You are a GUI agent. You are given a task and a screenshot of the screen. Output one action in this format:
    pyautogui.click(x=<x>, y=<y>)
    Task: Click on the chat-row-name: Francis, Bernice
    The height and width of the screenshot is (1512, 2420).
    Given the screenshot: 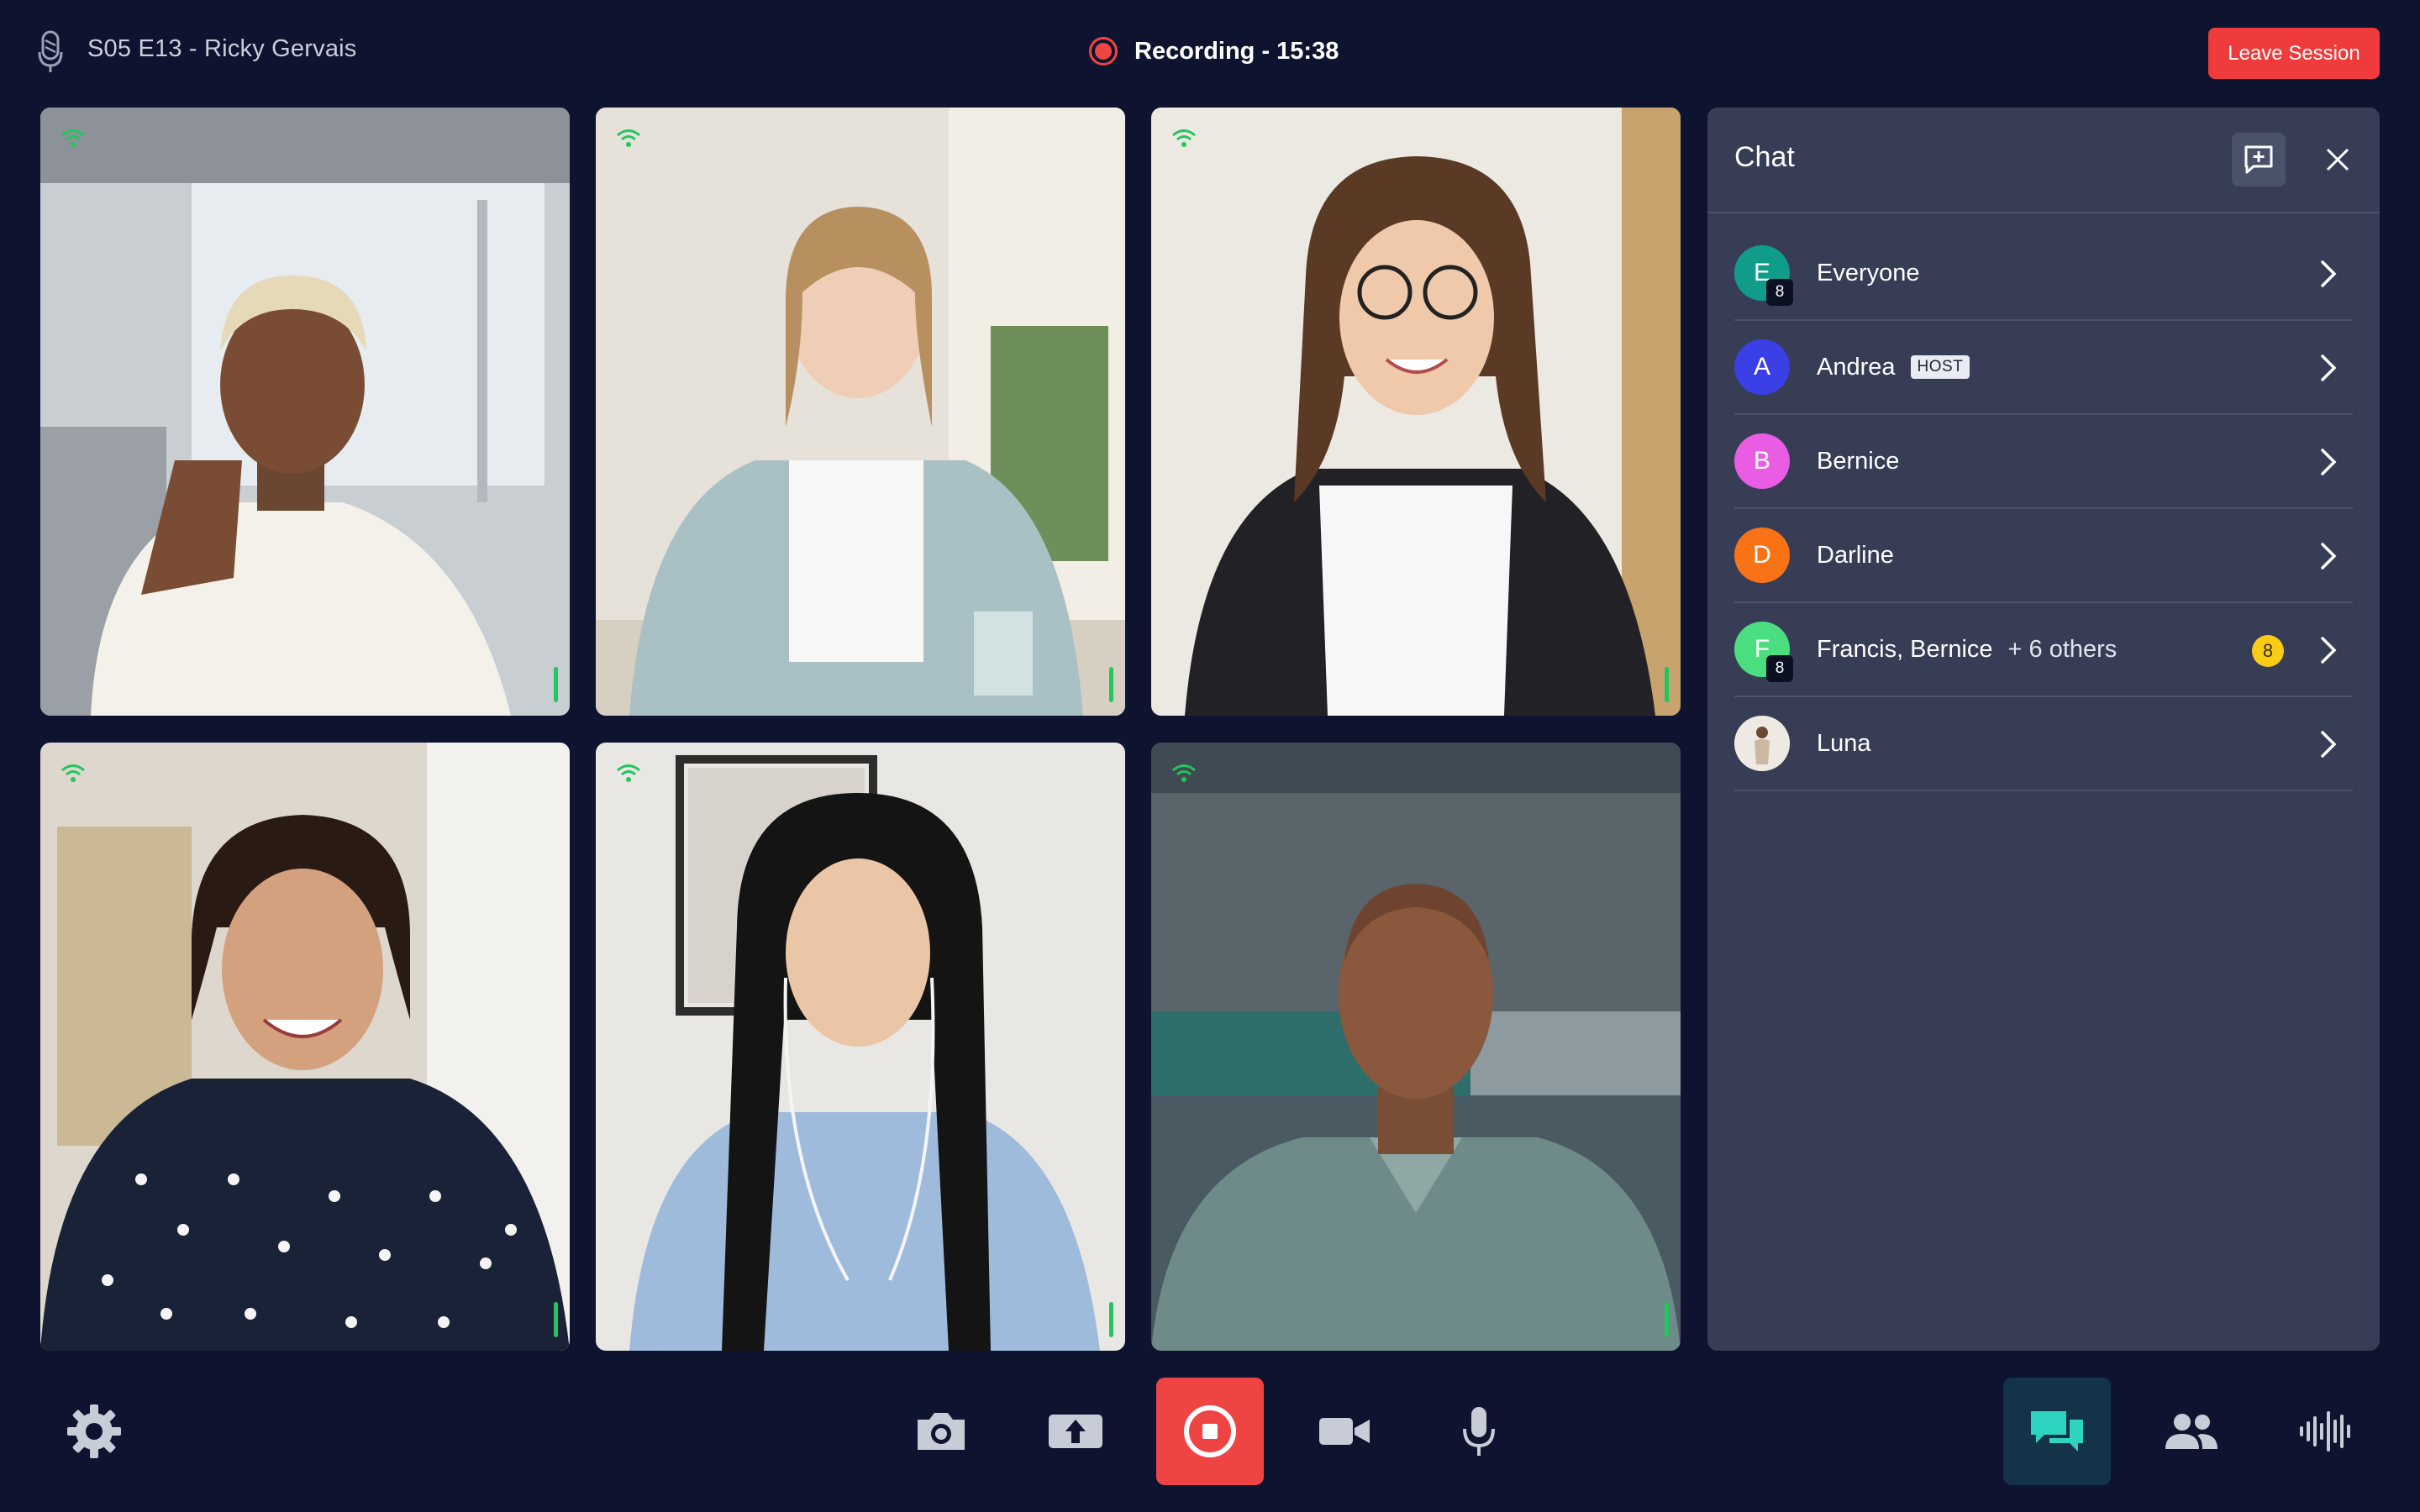 What is the action you would take?
    pyautogui.click(x=1905, y=649)
    